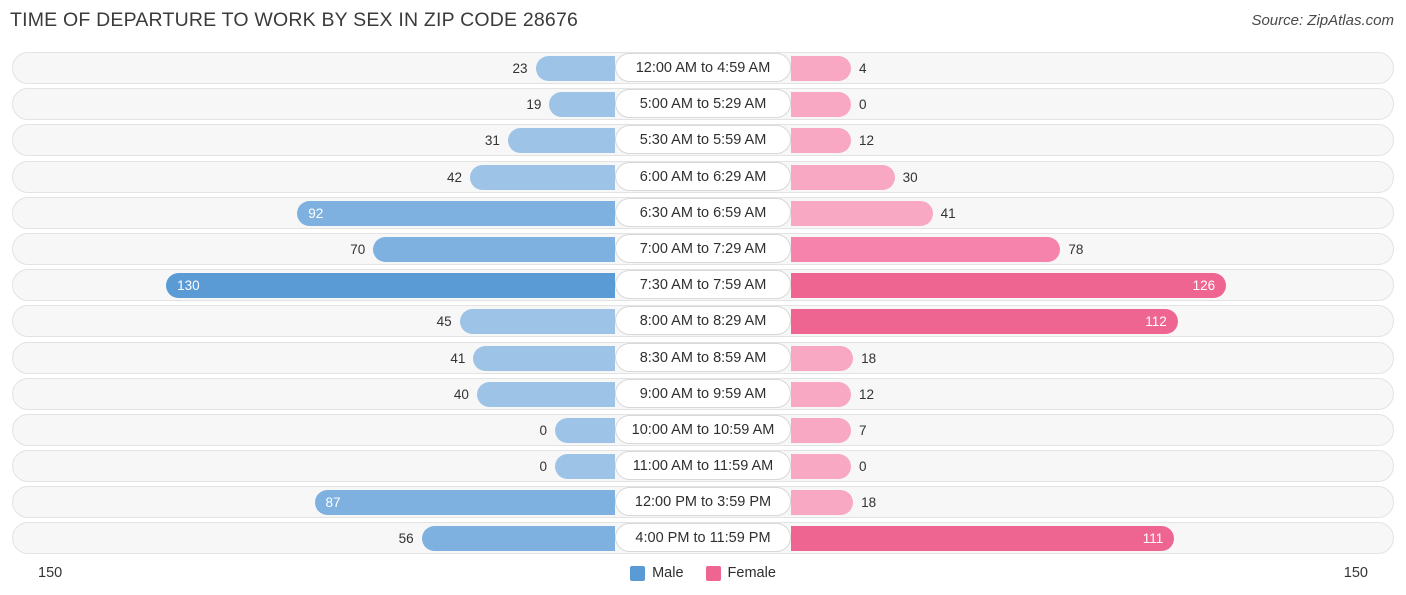 This screenshot has width=1406, height=595. Describe the element at coordinates (188, 286) in the screenshot. I see `bar-value-male: 130` at that location.